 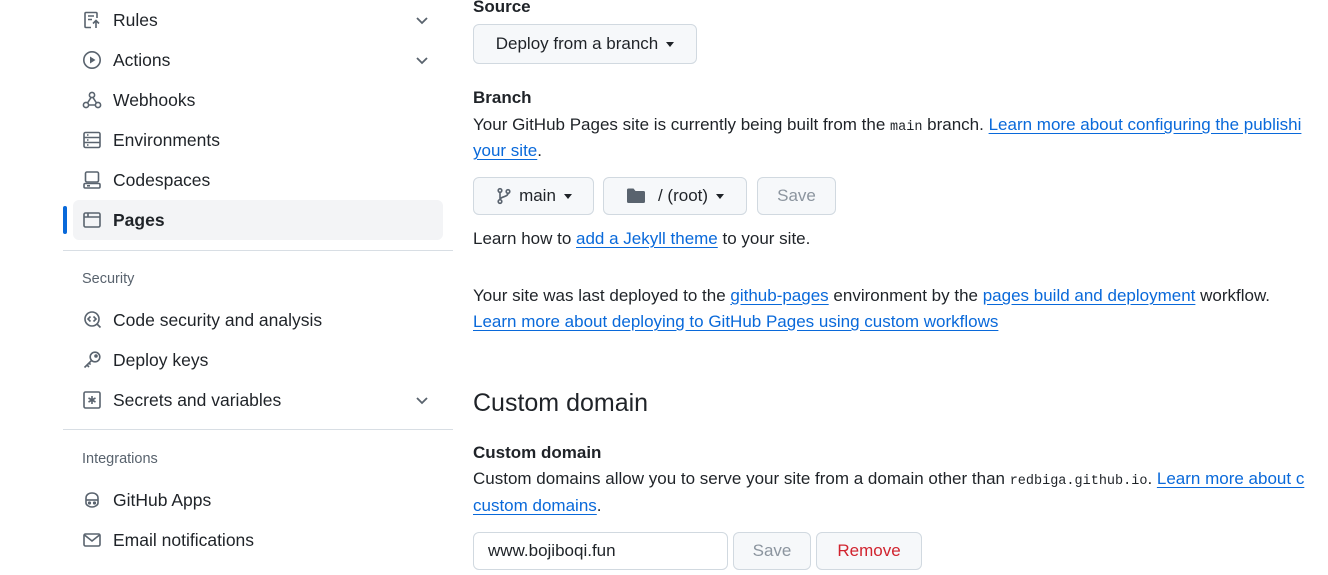 I want to click on sidebar-item-label: Email notifications, so click(x=184, y=539).